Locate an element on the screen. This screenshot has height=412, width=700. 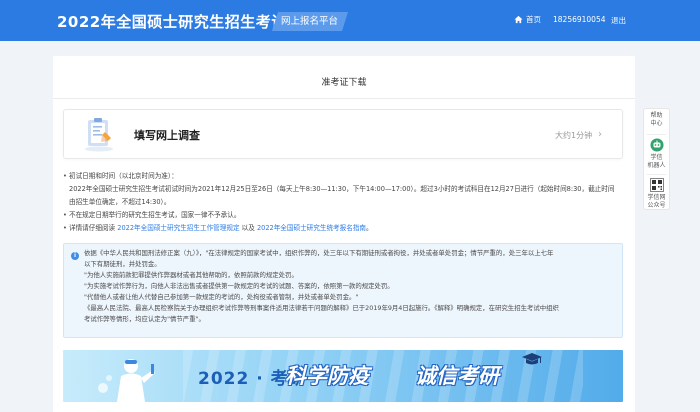
note-read-suffix: 。 is located at coordinates (369, 228).